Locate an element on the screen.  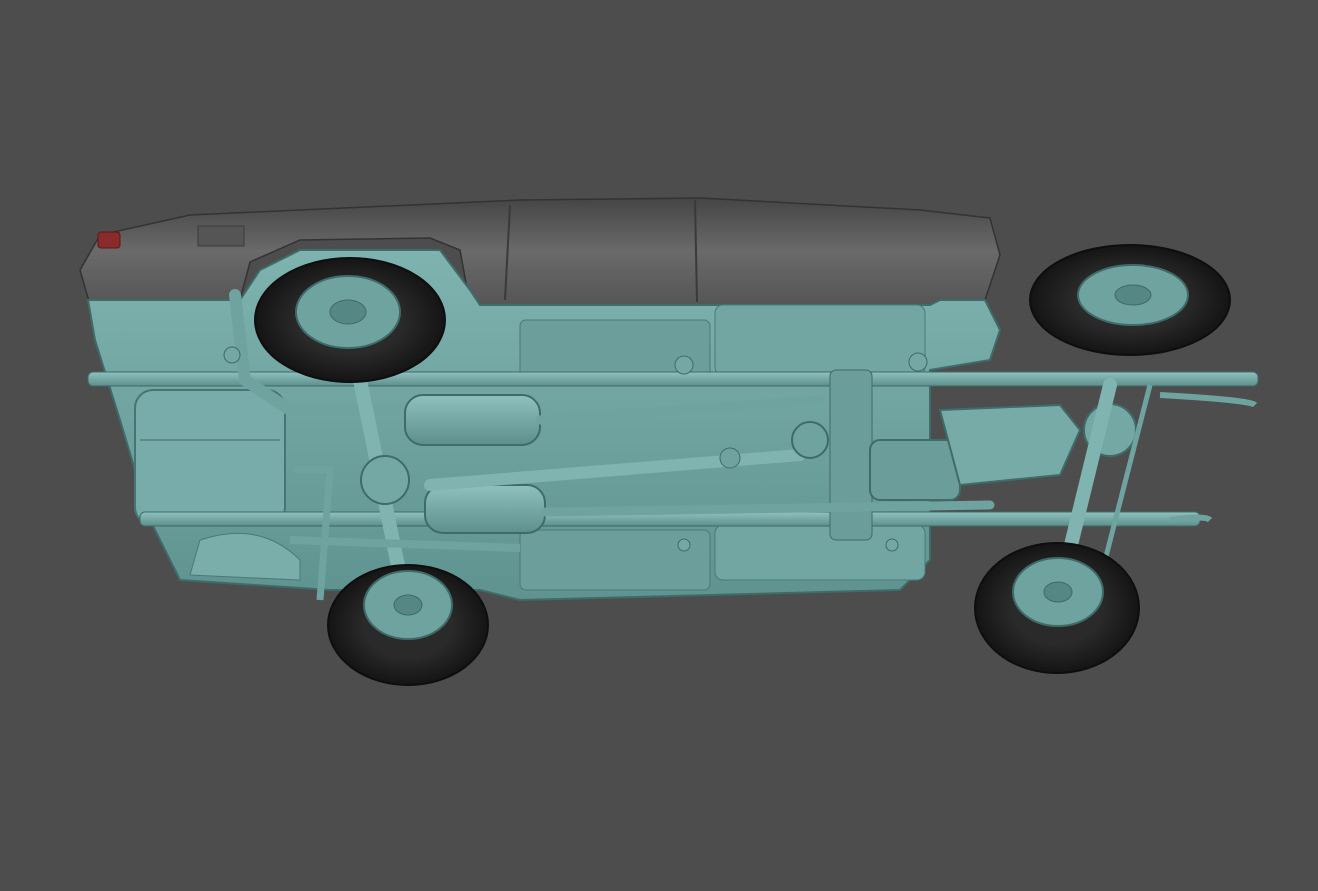
wheel-front-top is located at coordinates (1130, 300).